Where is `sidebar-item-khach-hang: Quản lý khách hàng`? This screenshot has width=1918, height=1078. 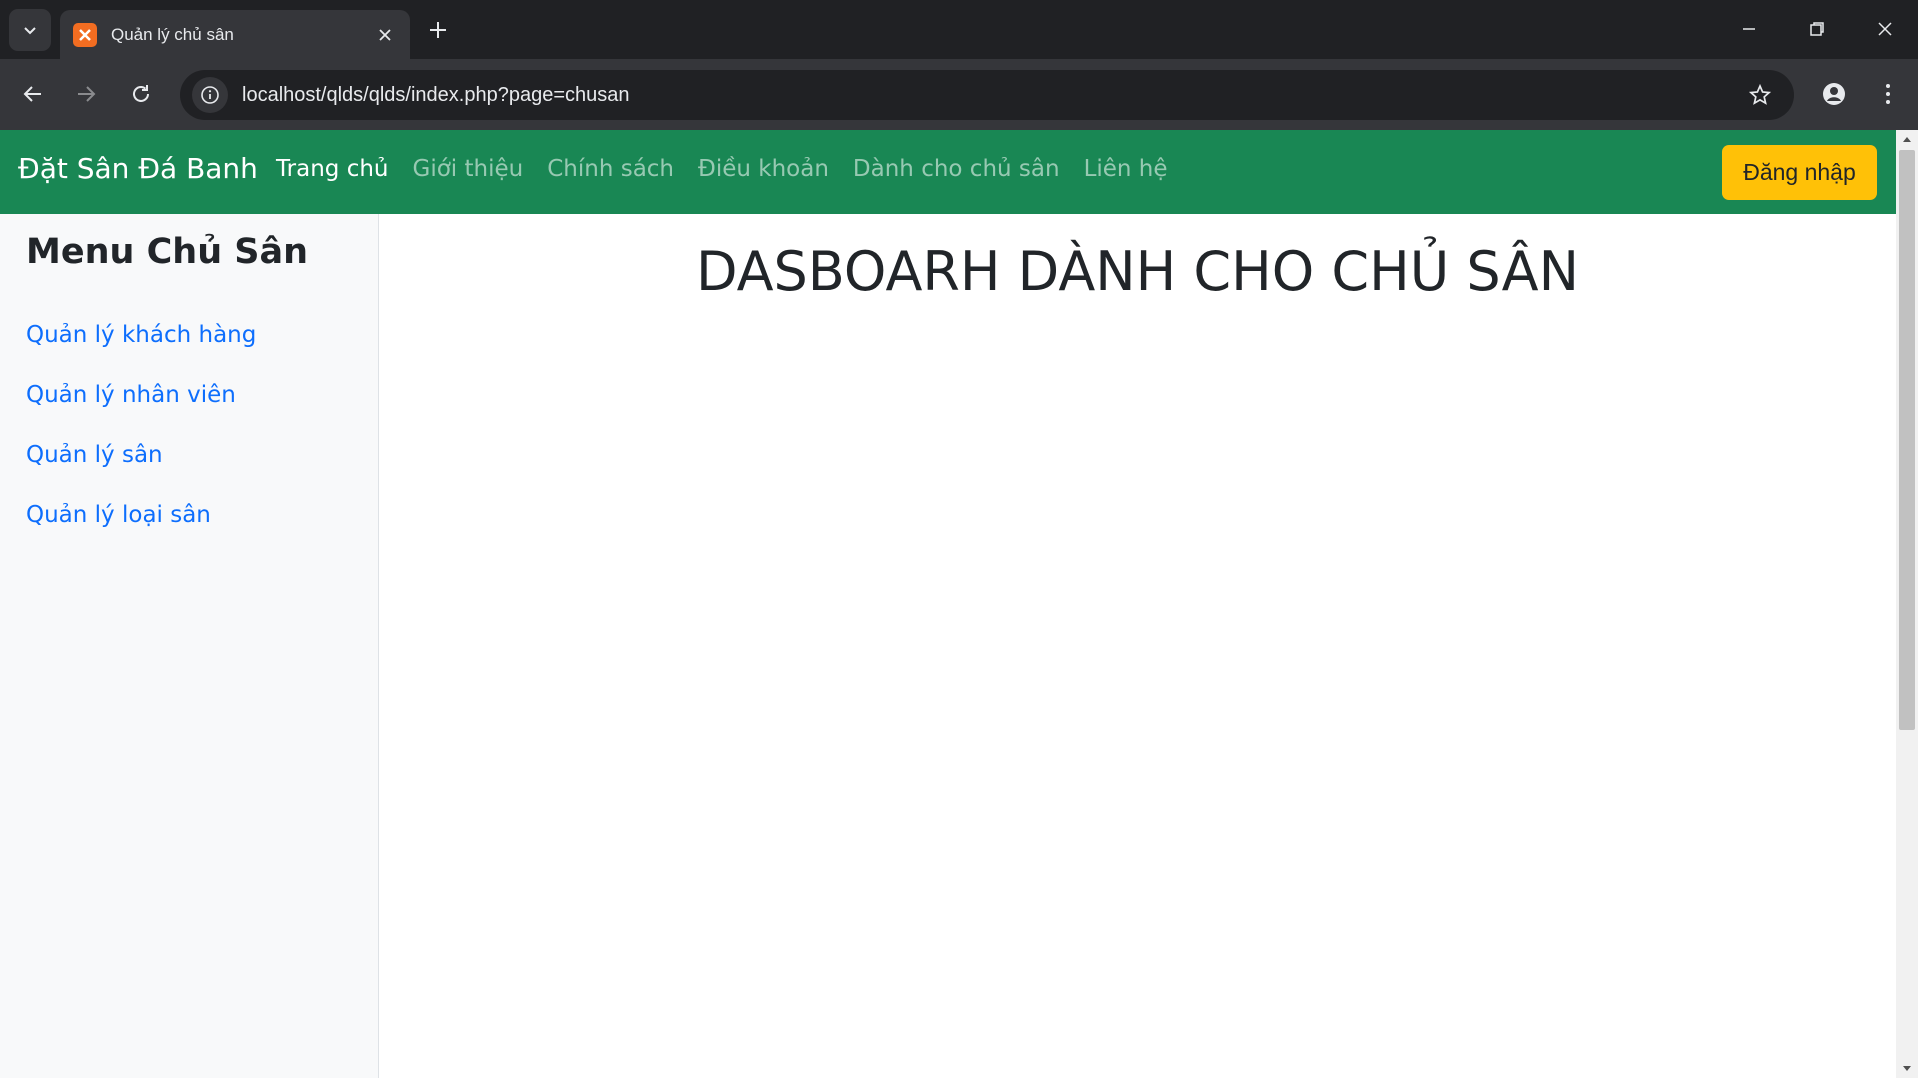 sidebar-item-khach-hang: Quản lý khách hàng is located at coordinates (141, 352).